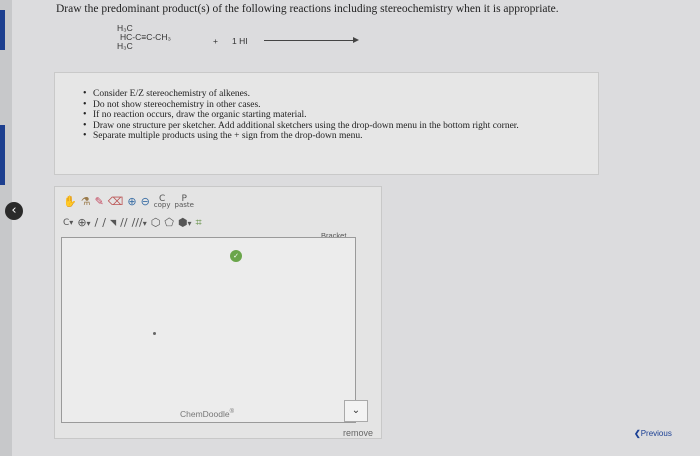 The image size is (700, 456). I want to click on element-selector: C▾, so click(68, 223).